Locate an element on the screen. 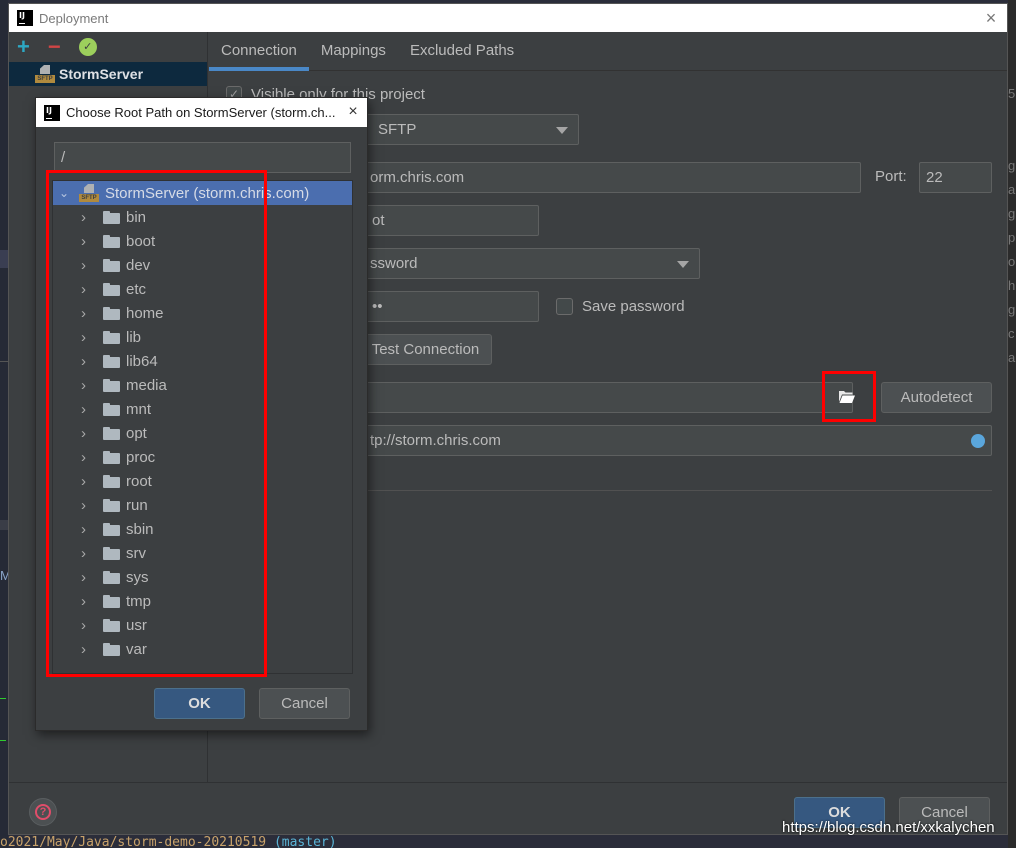  server-toolbar: + − ✓ is located at coordinates (108, 47).